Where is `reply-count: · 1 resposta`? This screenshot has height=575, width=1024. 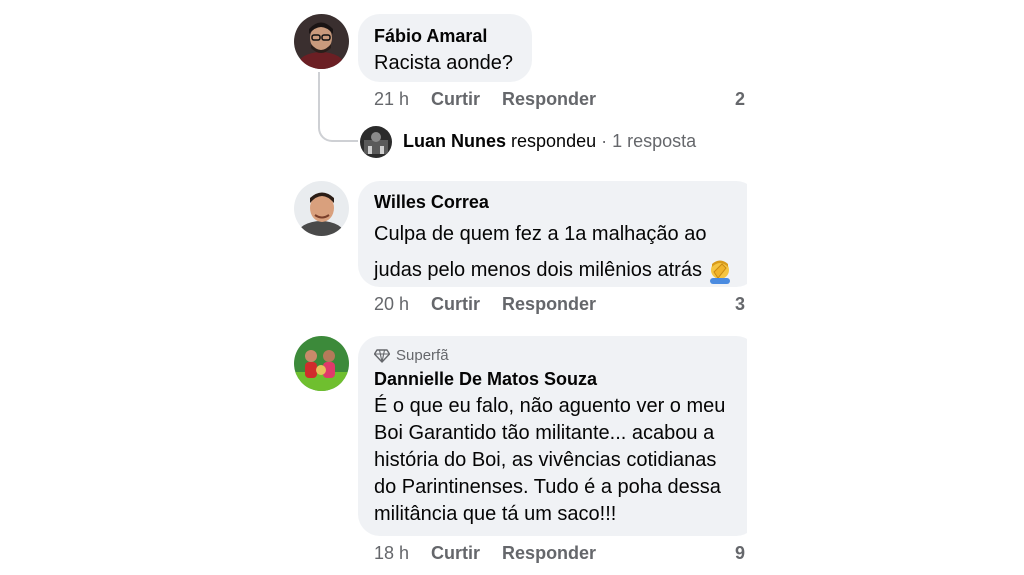
reply-count: · 1 resposta is located at coordinates (649, 141).